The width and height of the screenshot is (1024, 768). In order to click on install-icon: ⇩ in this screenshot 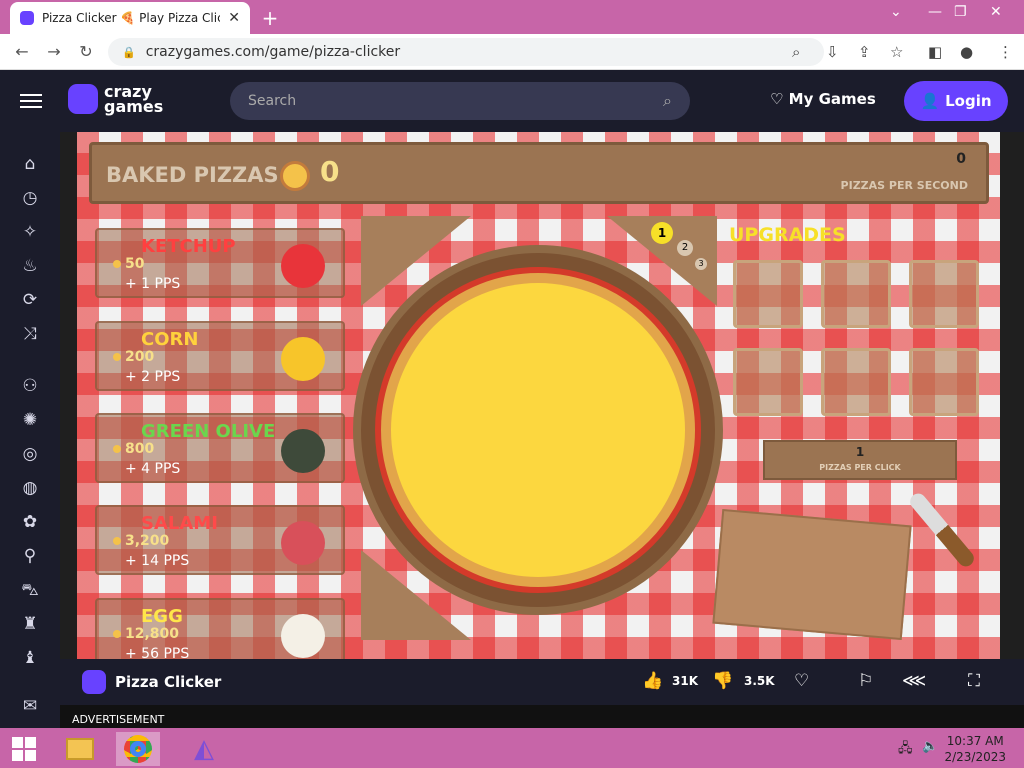, I will do `click(832, 52)`.